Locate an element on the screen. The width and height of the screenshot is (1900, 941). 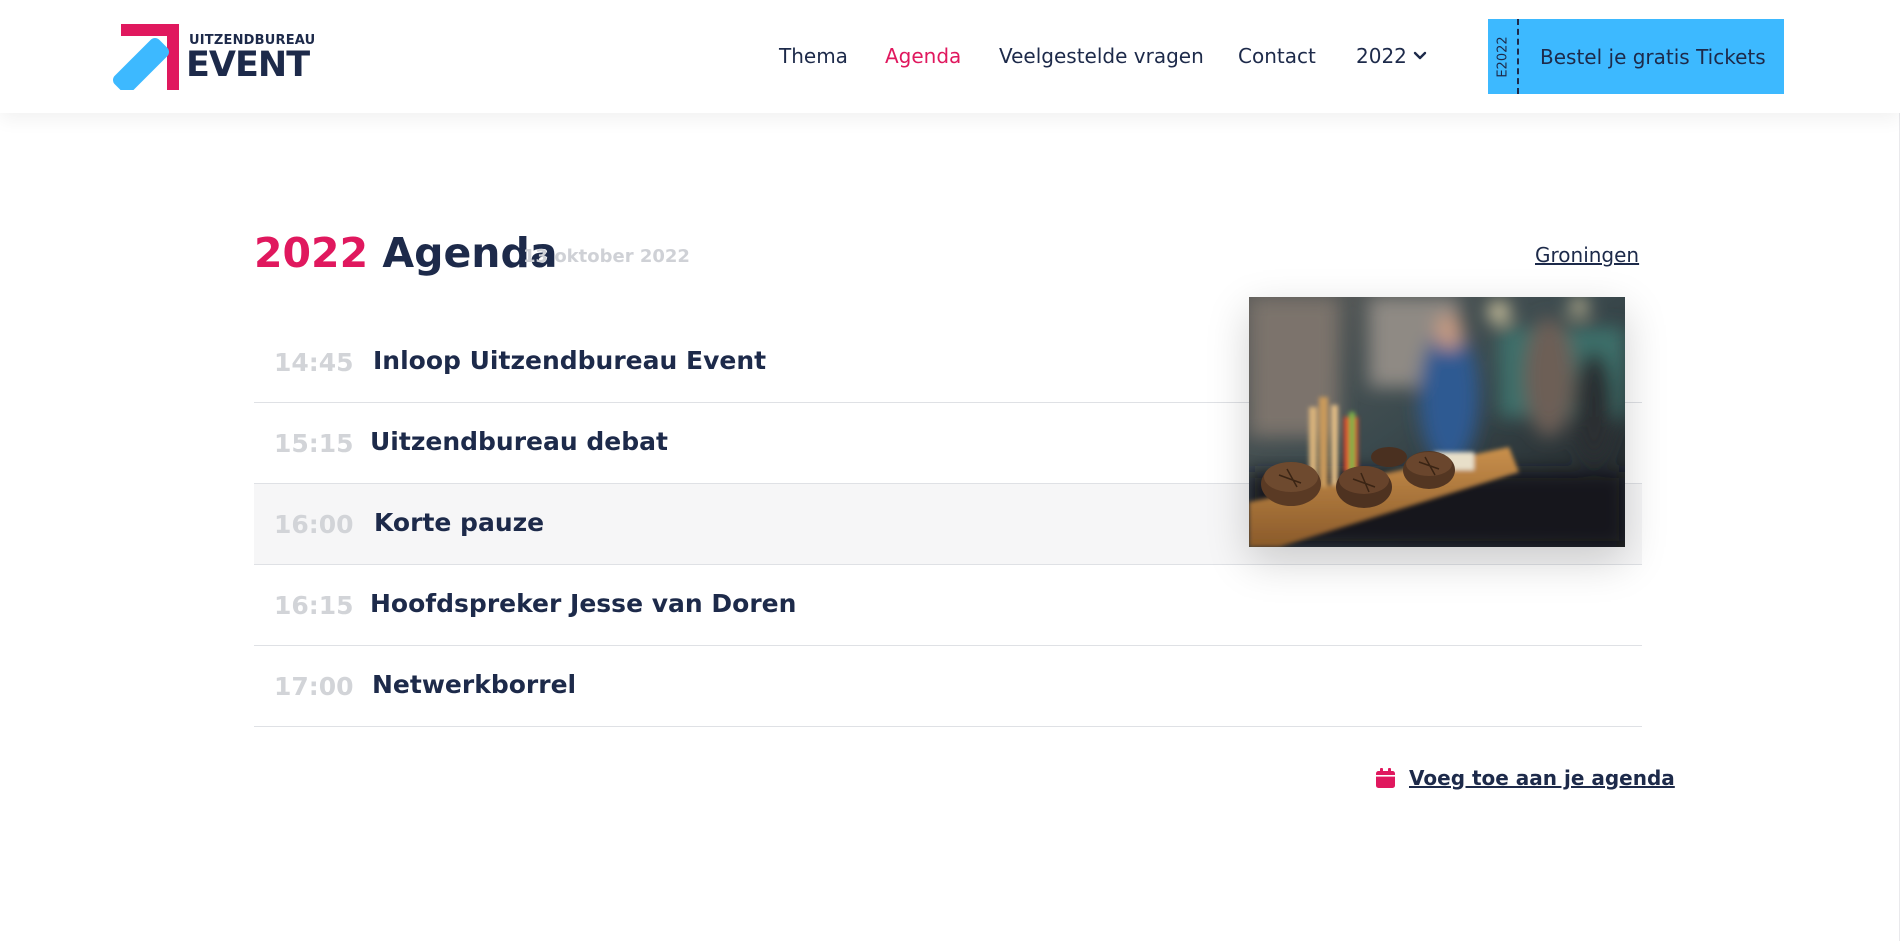
event-food-photo is located at coordinates (1437, 422).